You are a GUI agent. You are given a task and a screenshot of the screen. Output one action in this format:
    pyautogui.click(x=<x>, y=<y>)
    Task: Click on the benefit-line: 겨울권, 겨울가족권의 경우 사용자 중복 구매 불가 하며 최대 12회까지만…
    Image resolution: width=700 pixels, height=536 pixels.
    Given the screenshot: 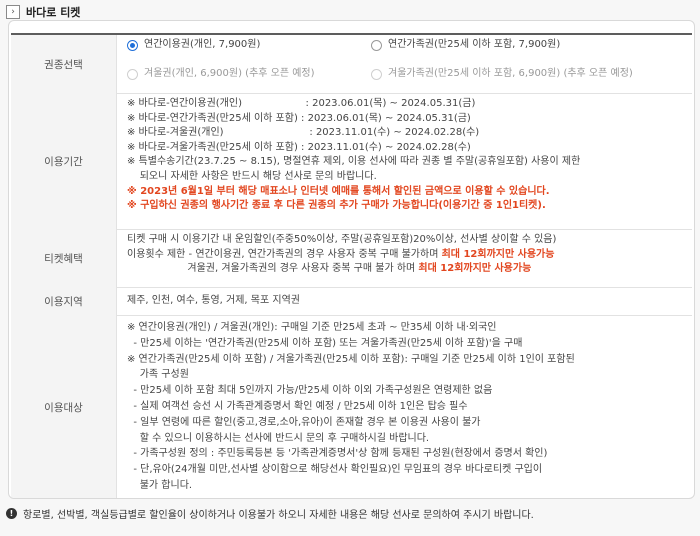 What is the action you would take?
    pyautogui.click(x=406, y=269)
    